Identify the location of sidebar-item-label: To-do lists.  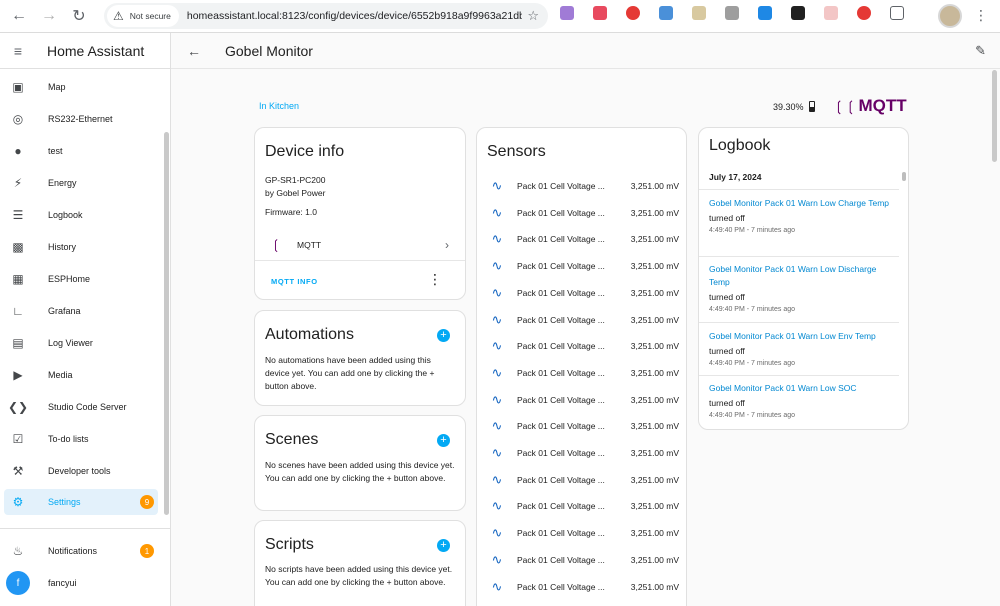
(68, 439).